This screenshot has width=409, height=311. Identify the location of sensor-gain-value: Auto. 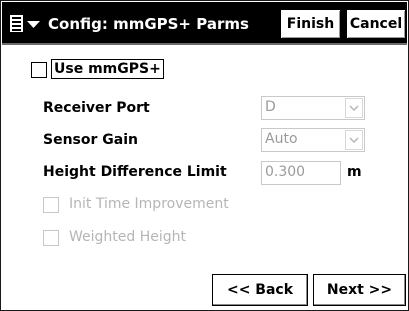
(281, 139).